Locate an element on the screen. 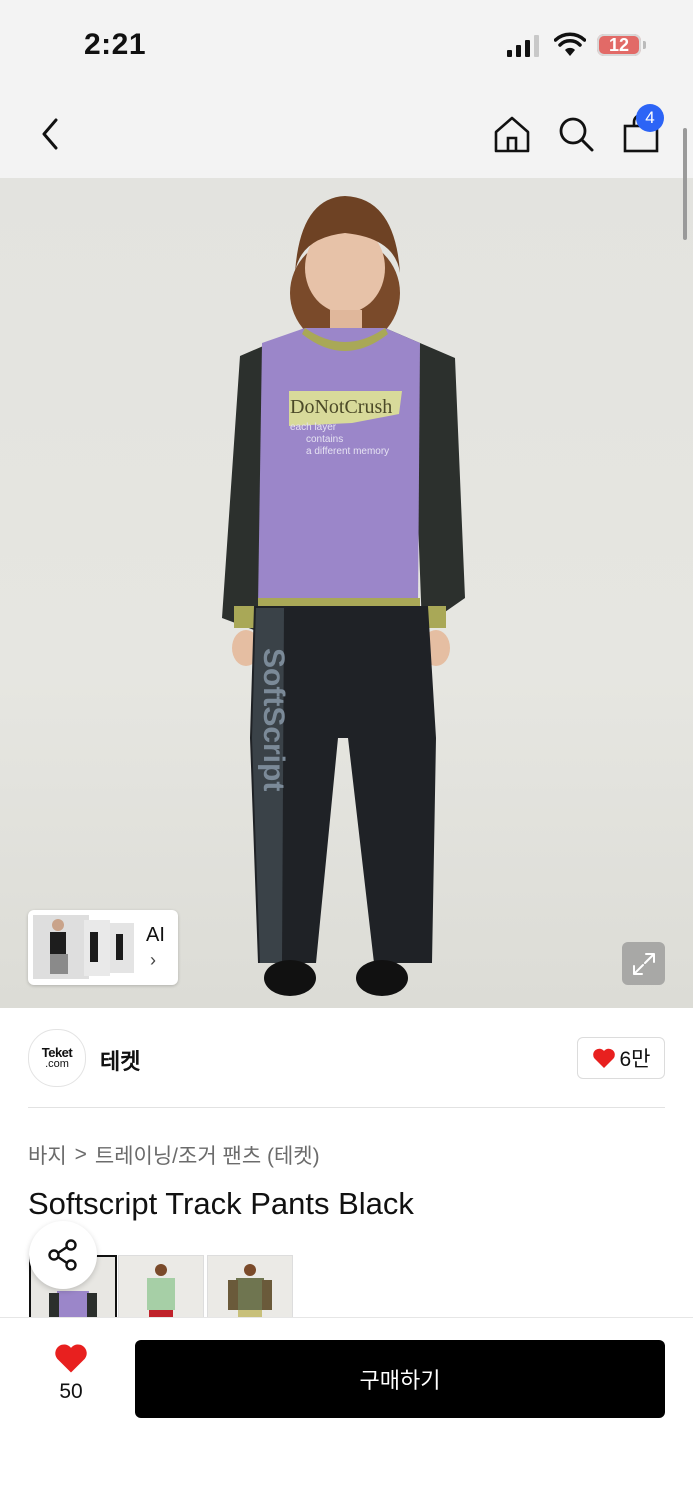 The width and height of the screenshot is (693, 1500). brand-logo: Teket .com is located at coordinates (57, 1058).